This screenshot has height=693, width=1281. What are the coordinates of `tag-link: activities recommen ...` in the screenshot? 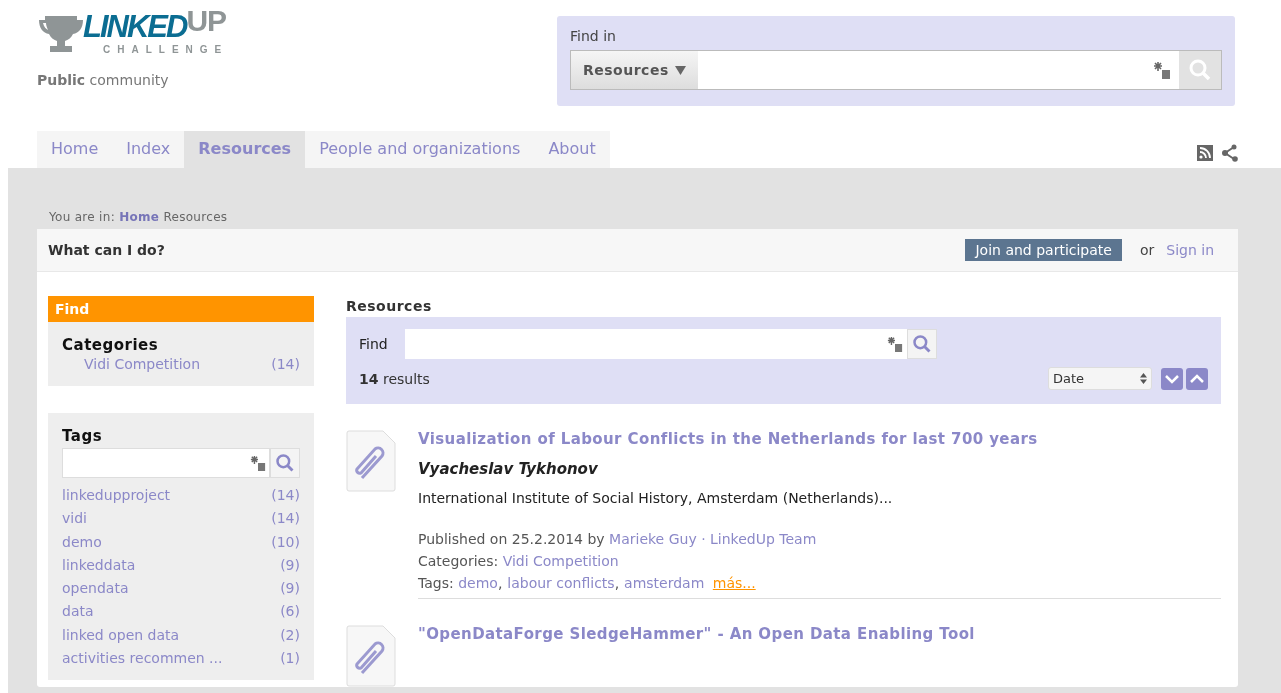 It's located at (142, 659).